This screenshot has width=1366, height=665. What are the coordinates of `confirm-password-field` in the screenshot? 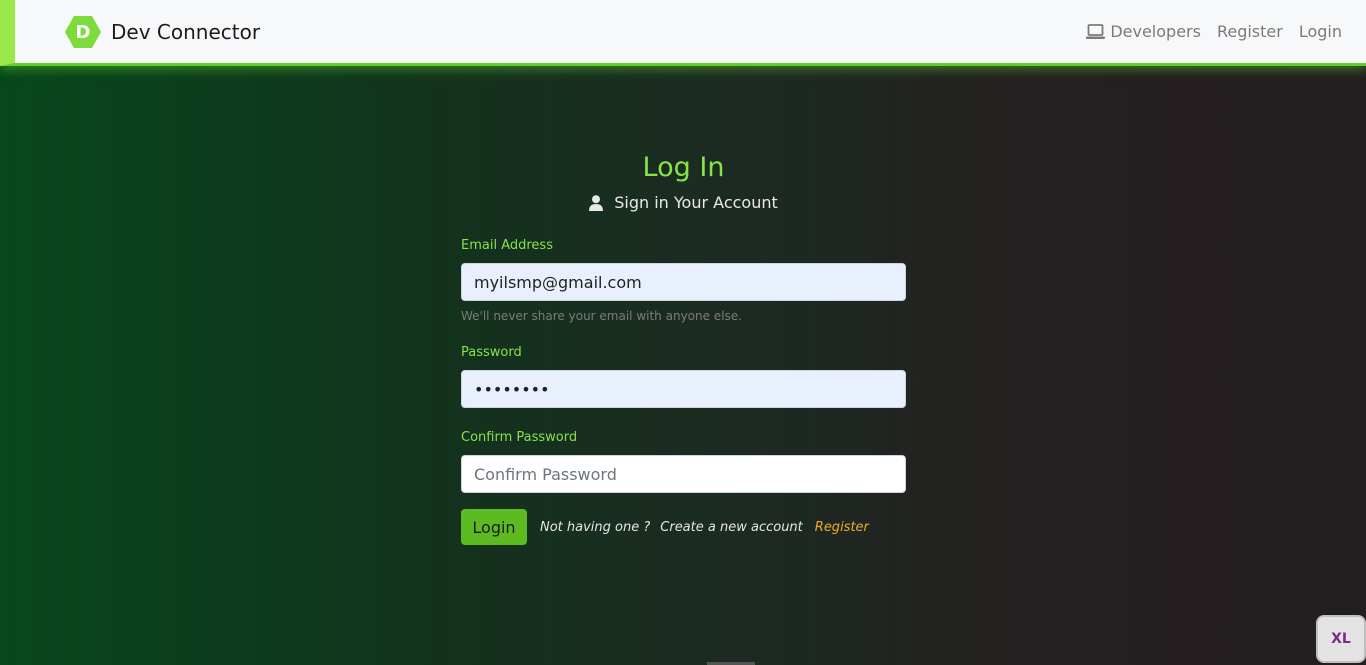 It's located at (683, 474).